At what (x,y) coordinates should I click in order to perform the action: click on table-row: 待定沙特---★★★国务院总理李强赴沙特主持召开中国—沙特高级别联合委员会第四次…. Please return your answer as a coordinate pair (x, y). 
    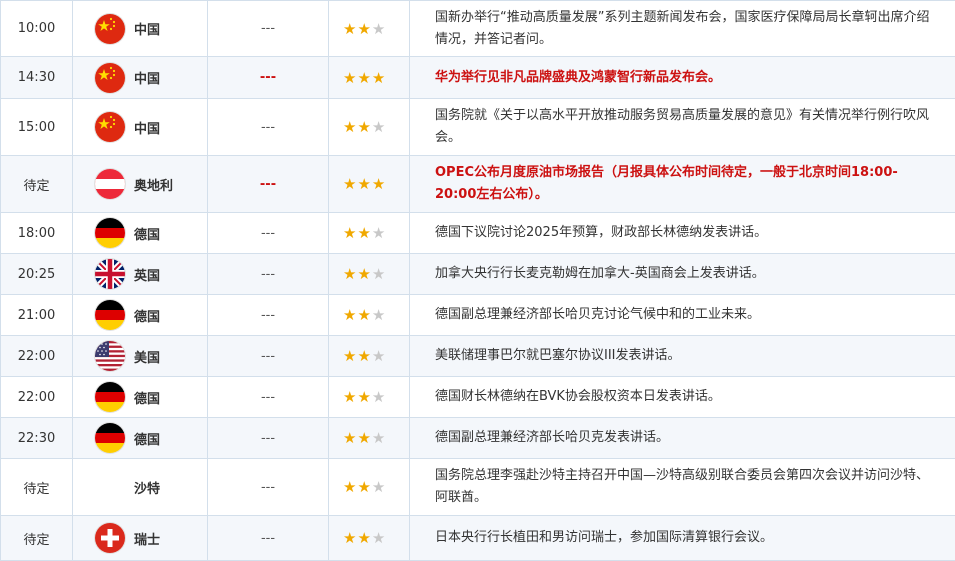
    Looking at the image, I should click on (478, 487).